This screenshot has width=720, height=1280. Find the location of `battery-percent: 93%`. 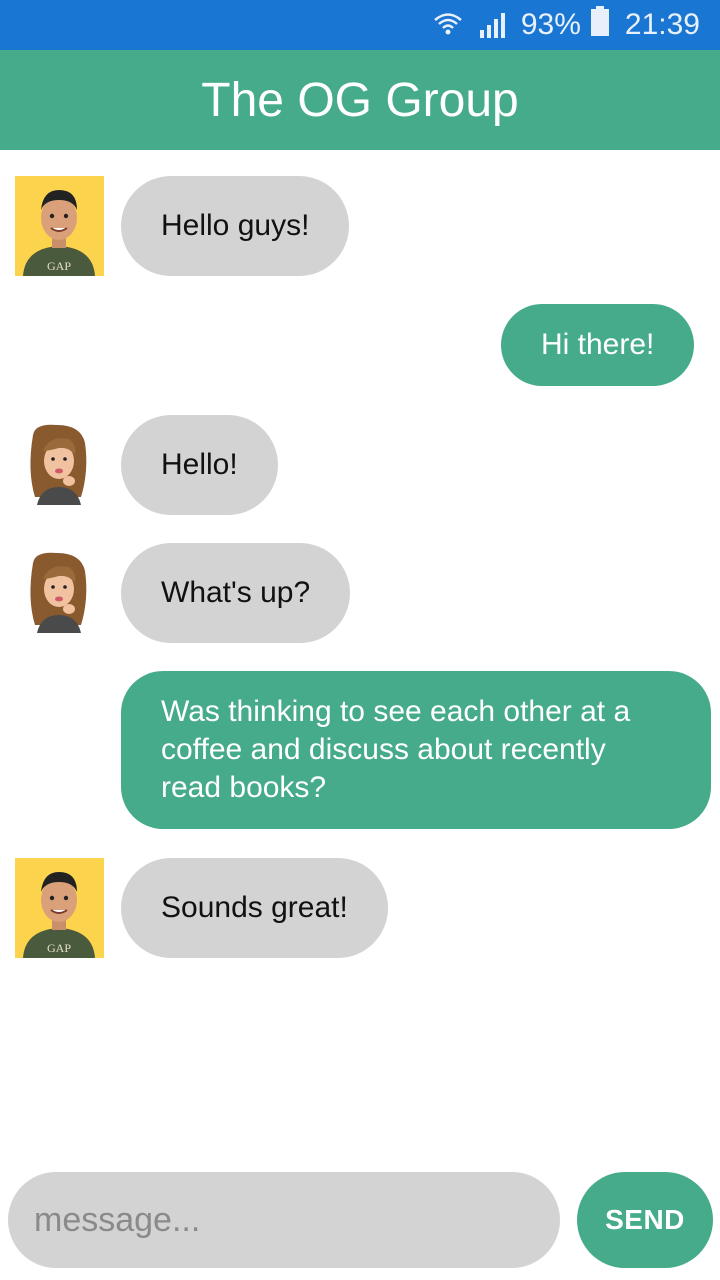

battery-percent: 93% is located at coordinates (550, 24).